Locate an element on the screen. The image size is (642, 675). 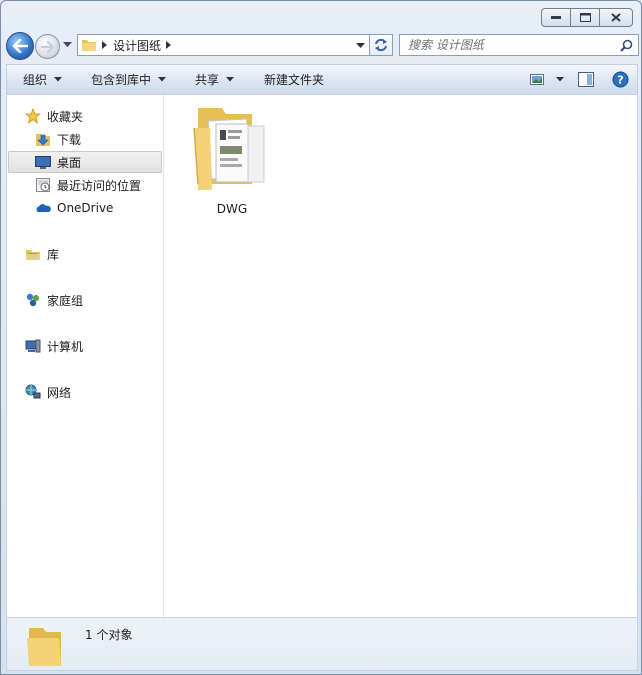
refresh-button is located at coordinates (381, 45).